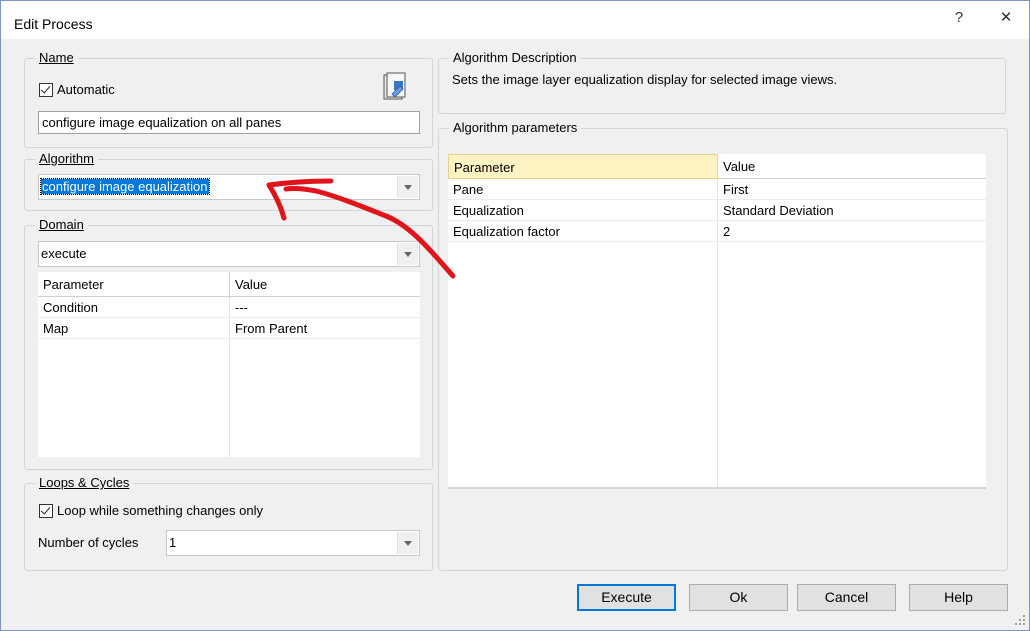 Image resolution: width=1030 pixels, height=631 pixels. What do you see at coordinates (958, 597) in the screenshot?
I see `help-button: Help` at bounding box center [958, 597].